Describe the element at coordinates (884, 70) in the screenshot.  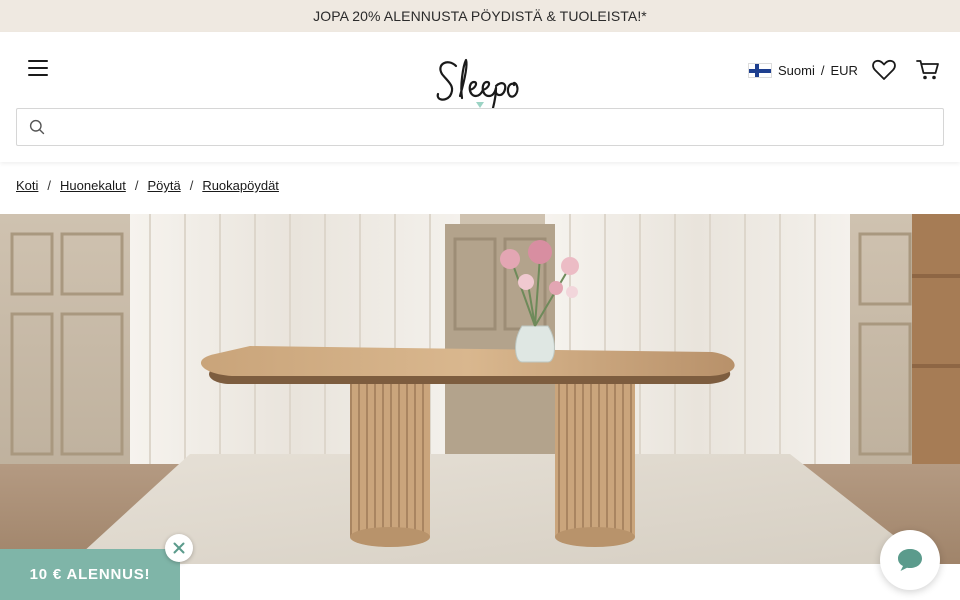
I see `heart-icon` at that location.